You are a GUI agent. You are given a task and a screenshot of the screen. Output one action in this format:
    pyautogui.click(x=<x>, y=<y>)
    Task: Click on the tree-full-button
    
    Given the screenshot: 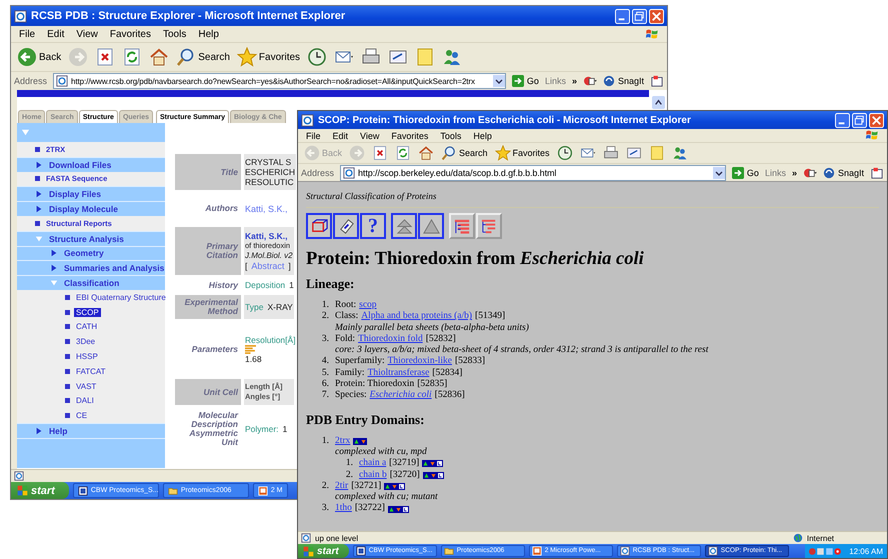 What is the action you would take?
    pyautogui.click(x=462, y=226)
    